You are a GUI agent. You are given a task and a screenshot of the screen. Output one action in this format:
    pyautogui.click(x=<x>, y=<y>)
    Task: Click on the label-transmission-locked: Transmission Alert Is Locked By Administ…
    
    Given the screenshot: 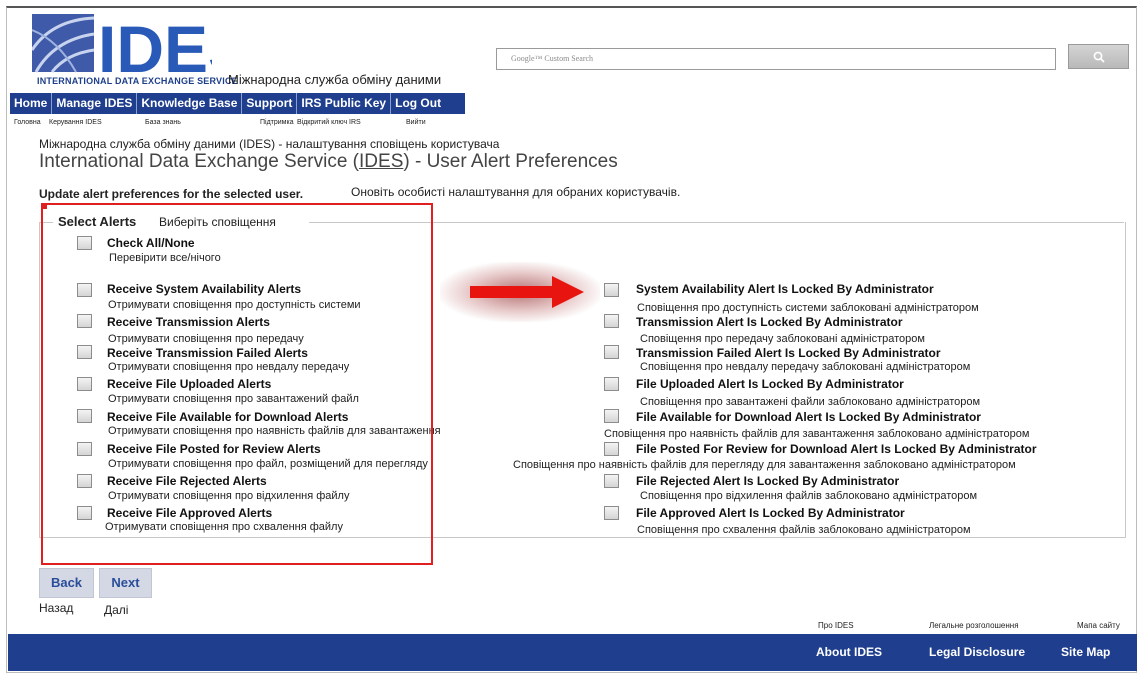 What is the action you would take?
    pyautogui.click(x=769, y=322)
    